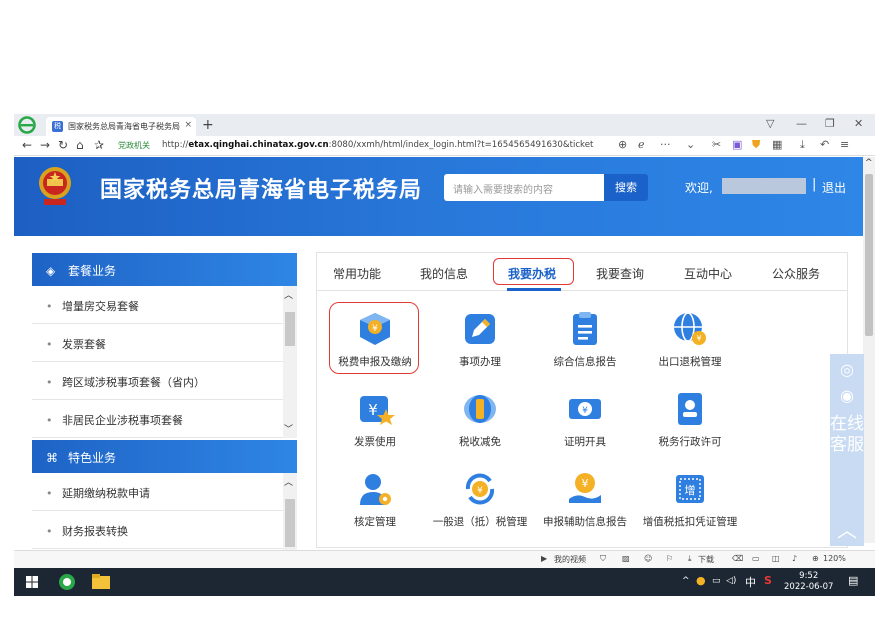  Describe the element at coordinates (869, 255) in the screenshot. I see `page-scroll-thumb` at that location.